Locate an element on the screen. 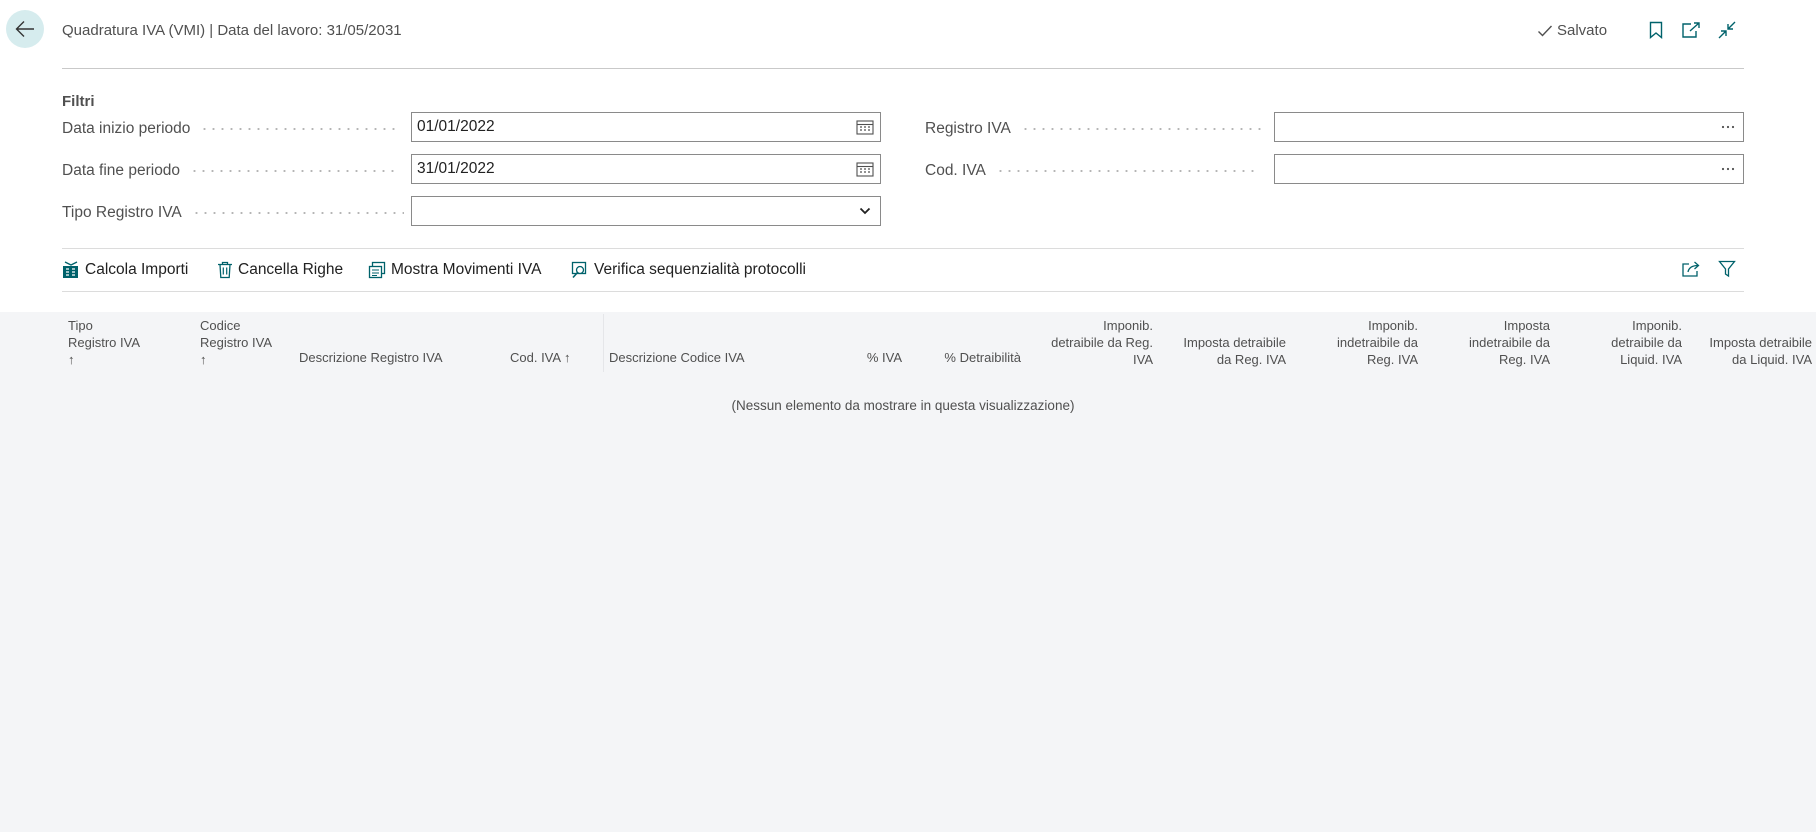 This screenshot has height=832, width=1816. header-divider is located at coordinates (903, 68).